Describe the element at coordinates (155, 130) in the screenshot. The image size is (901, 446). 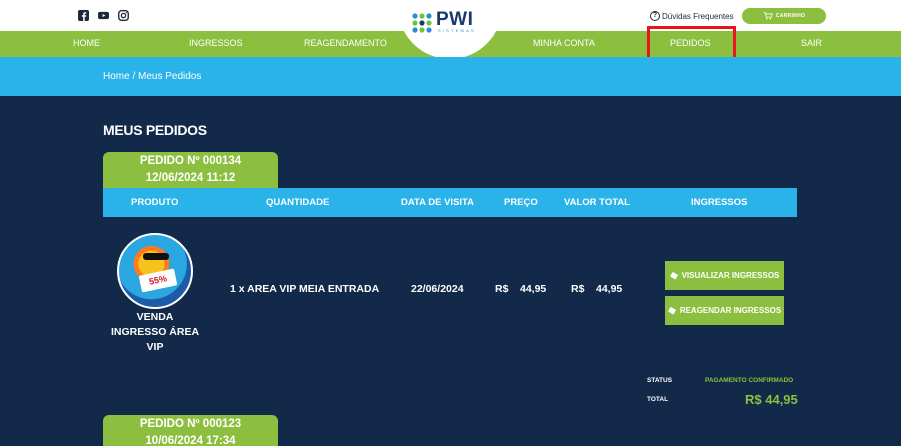
I see `page-title: MEUS PEDIDOS` at that location.